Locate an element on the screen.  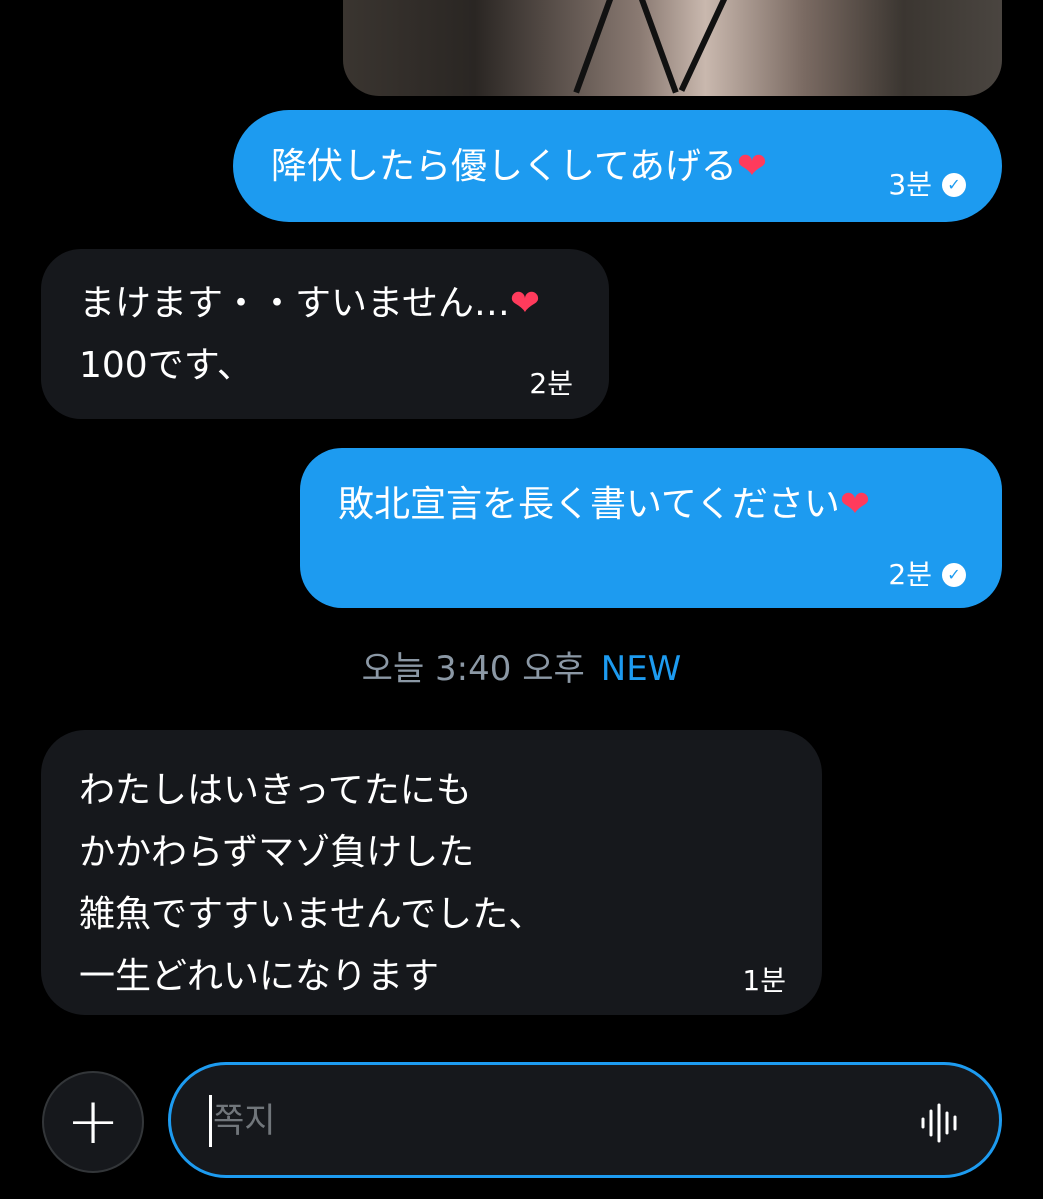
add-attachment-button: + is located at coordinates (93, 1122).